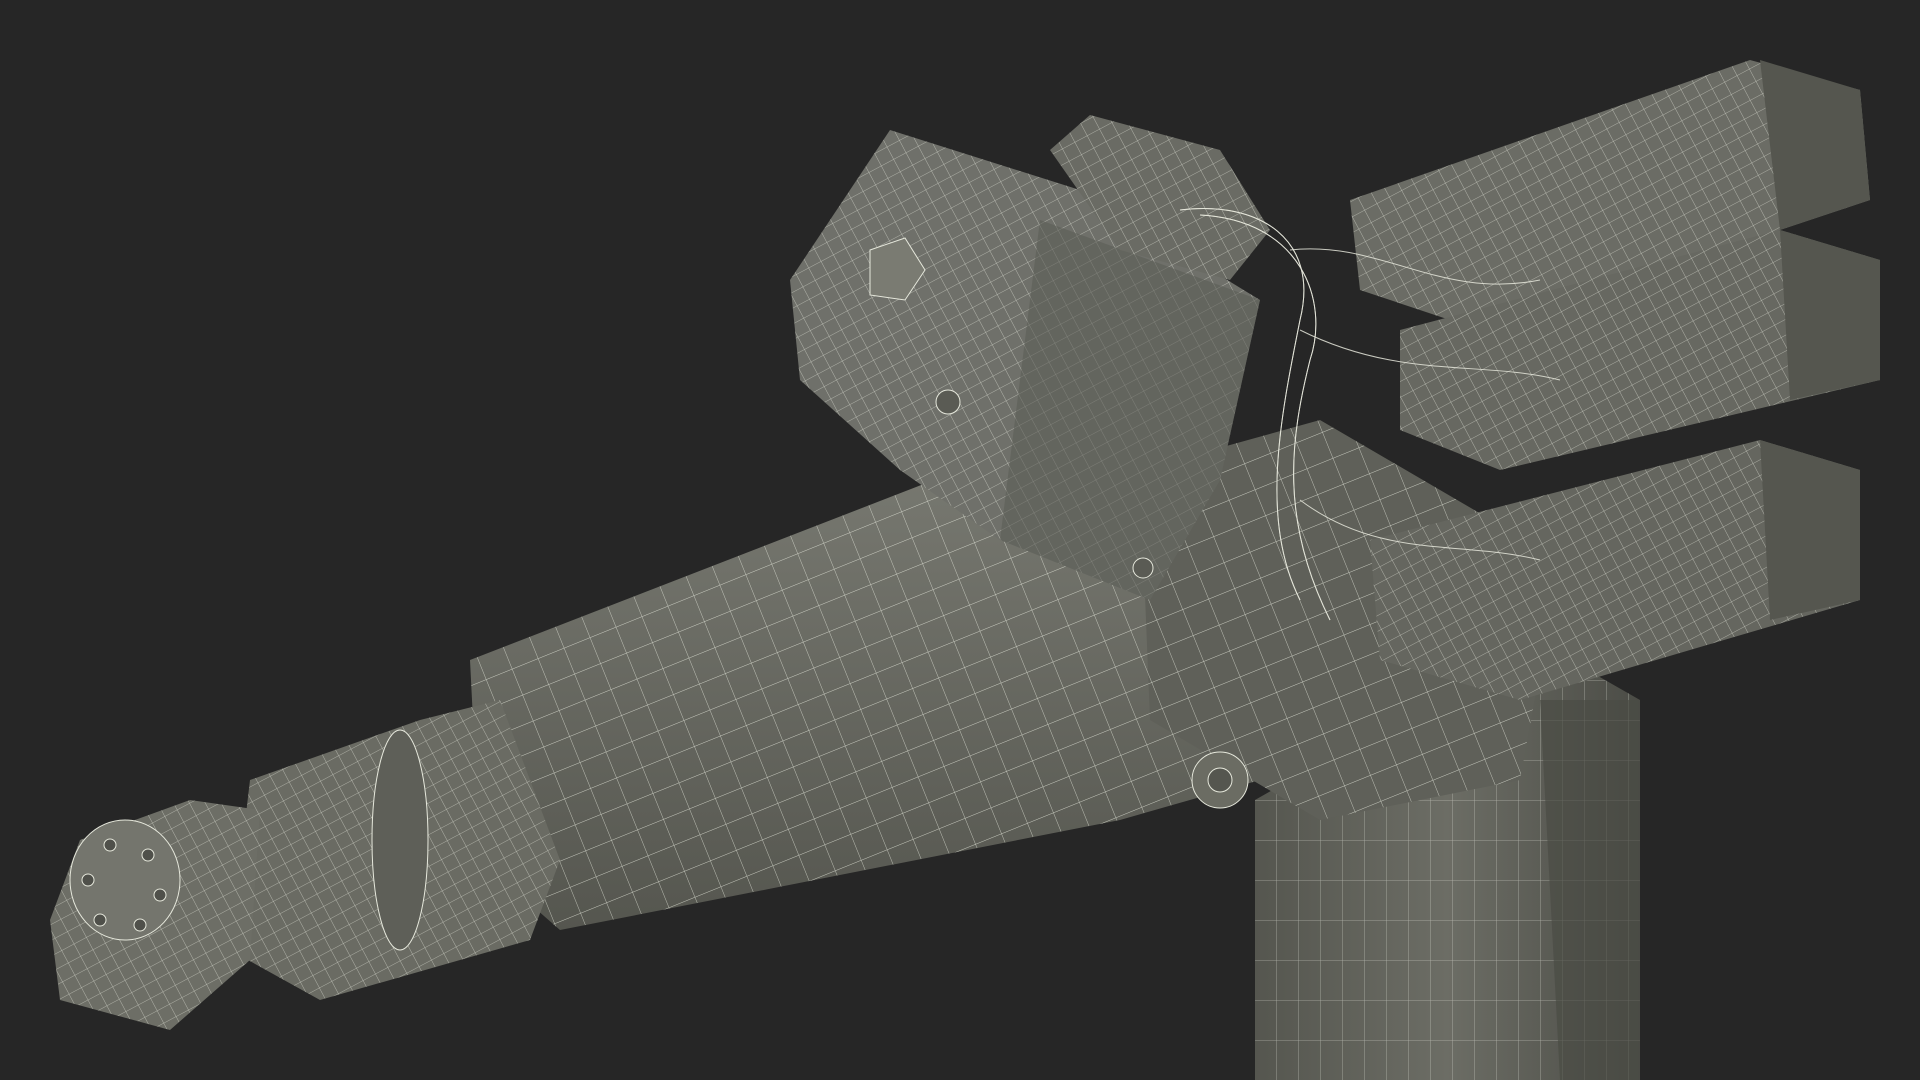 The width and height of the screenshot is (1920, 1080). I want to click on wrist-segment, so click(395, 850).